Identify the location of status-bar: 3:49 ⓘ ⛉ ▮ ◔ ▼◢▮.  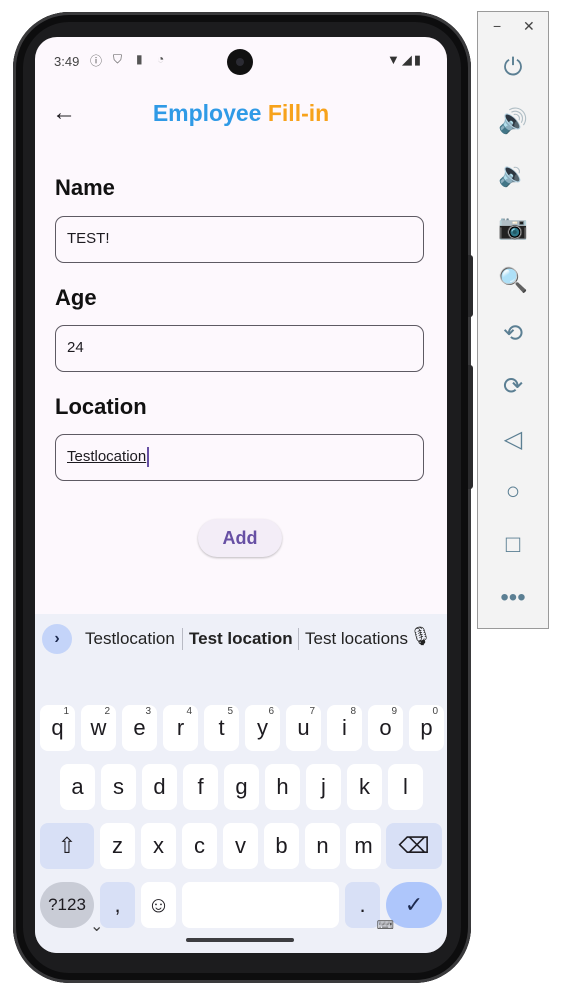
(241, 61).